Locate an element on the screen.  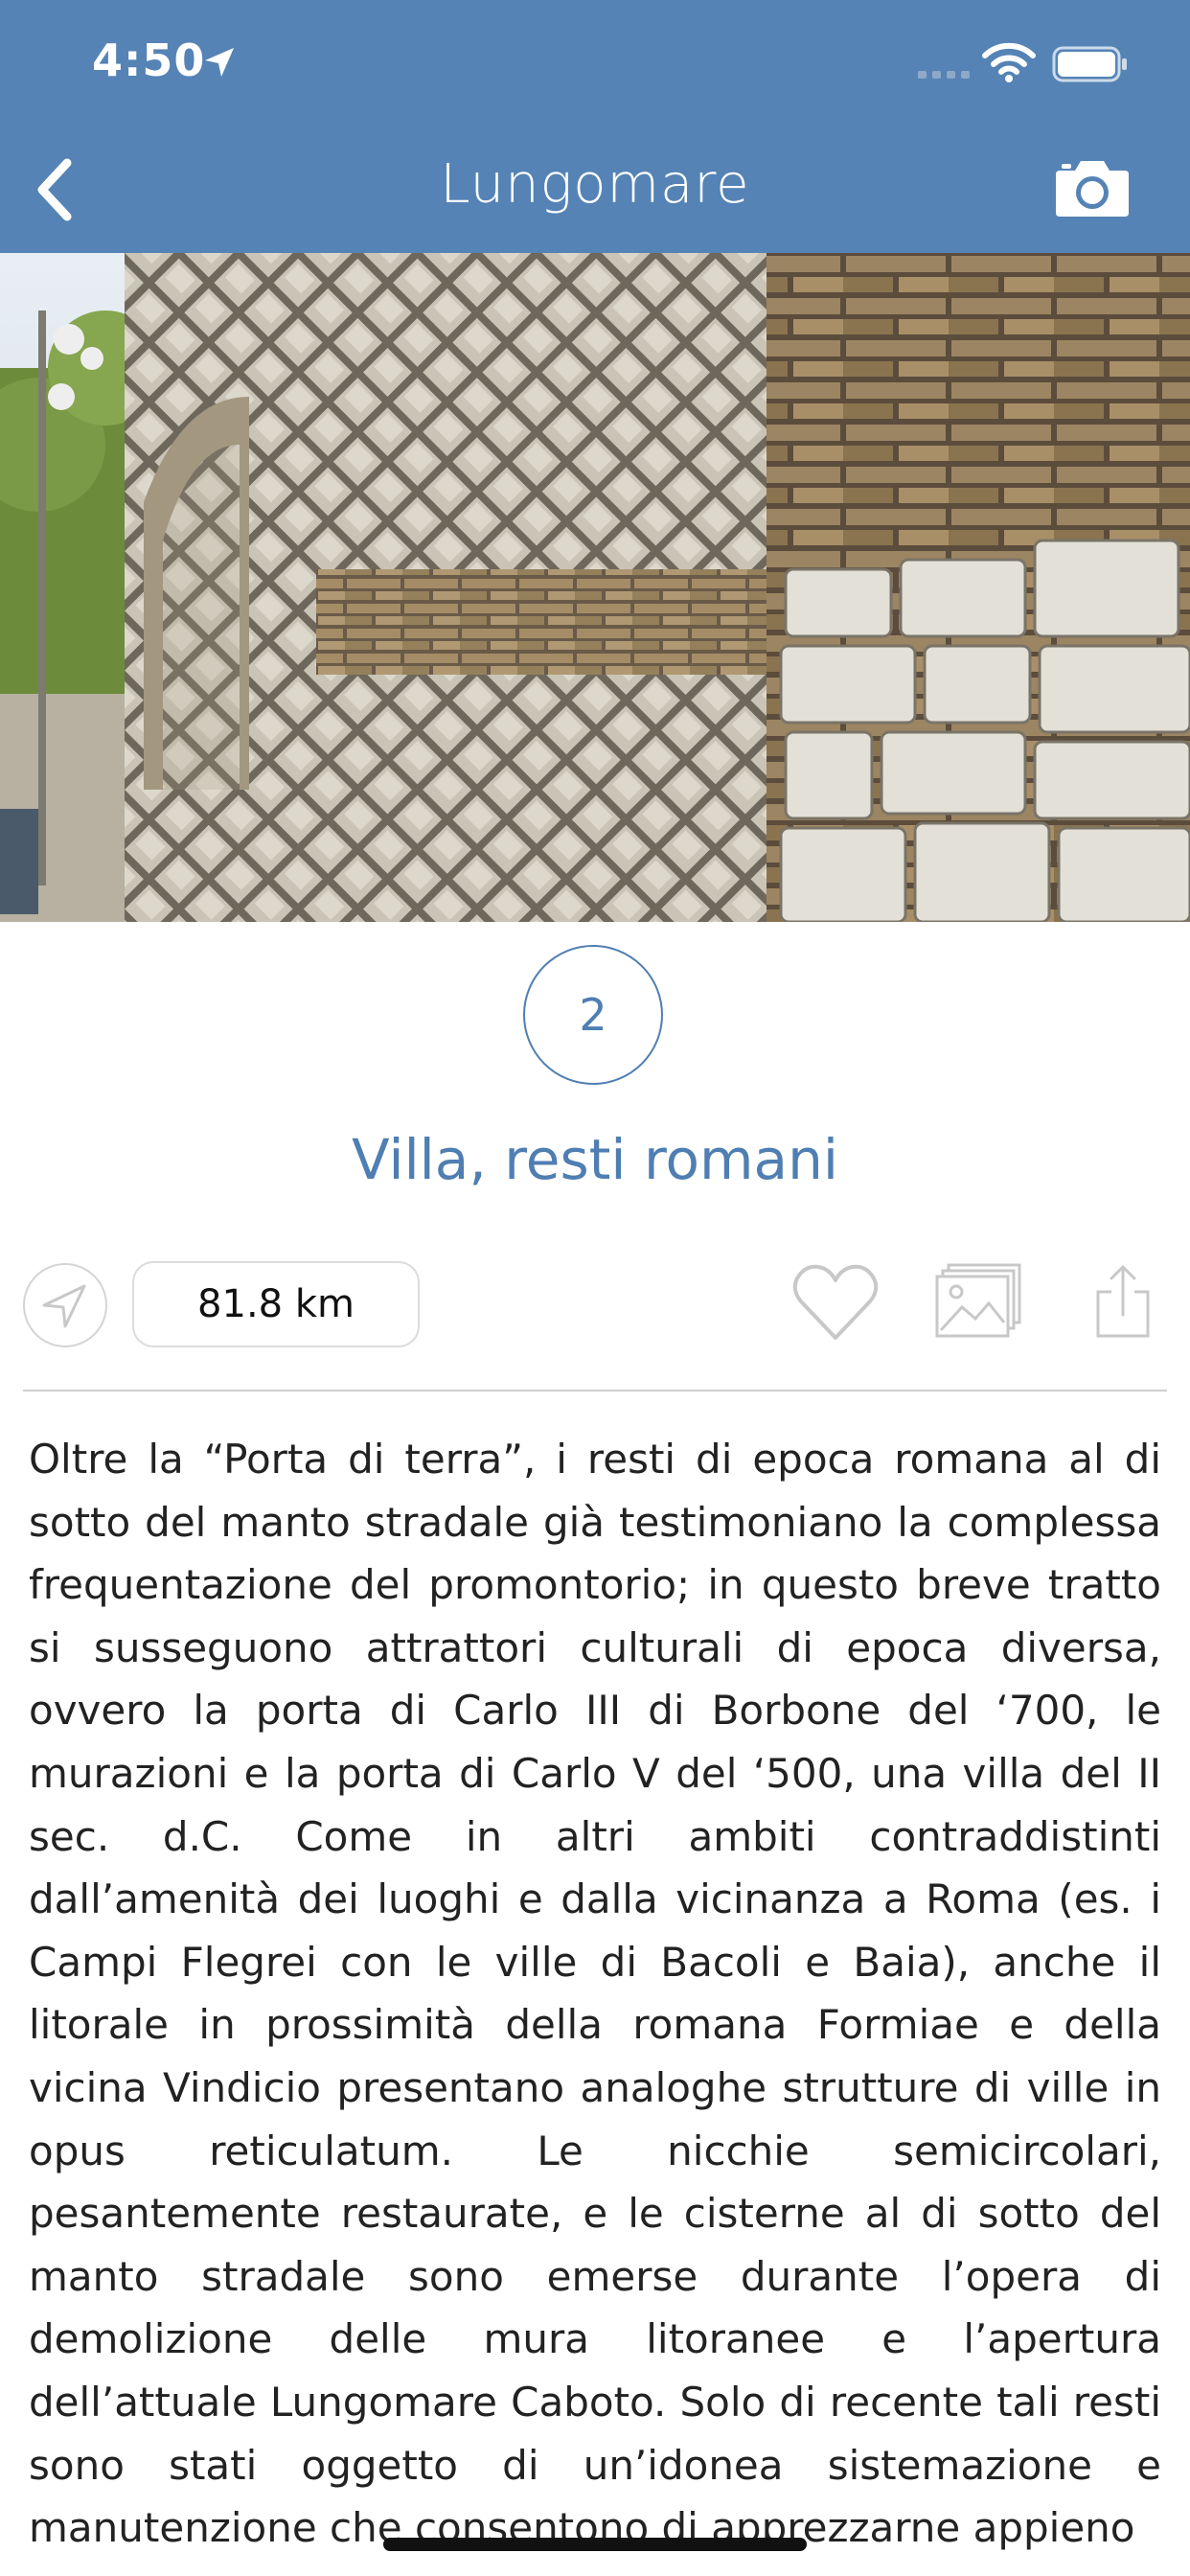
poi-title: Villa, resti romani is located at coordinates (595, 1159).